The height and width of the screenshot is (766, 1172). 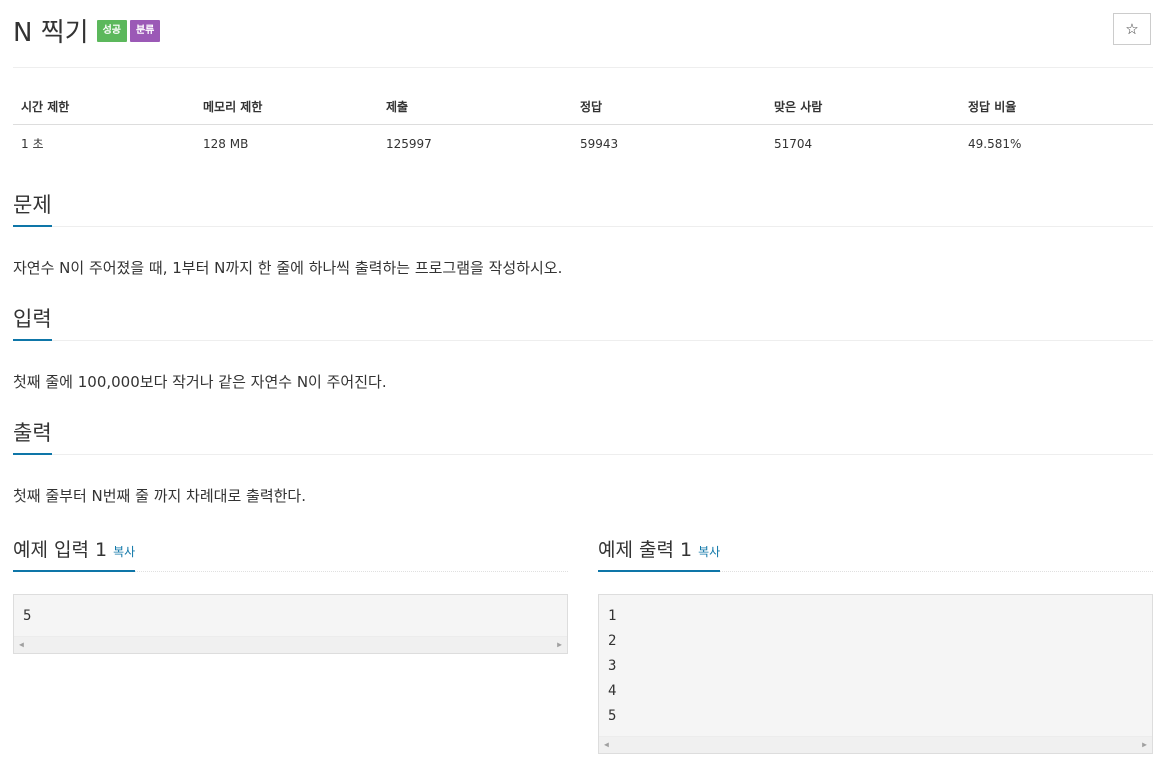 What do you see at coordinates (32, 144) in the screenshot?
I see `time-limit-value: 1 초` at bounding box center [32, 144].